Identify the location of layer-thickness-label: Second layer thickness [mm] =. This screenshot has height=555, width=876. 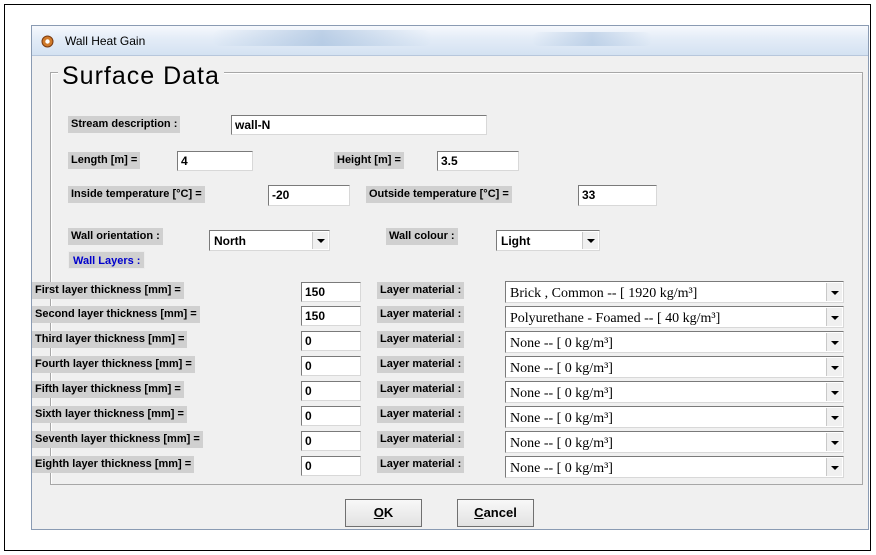
(116, 314).